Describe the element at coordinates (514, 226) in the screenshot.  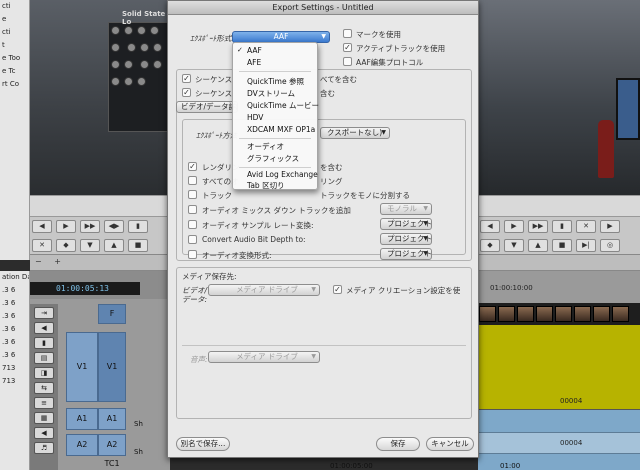
I see `rec-play-button: ▶` at that location.